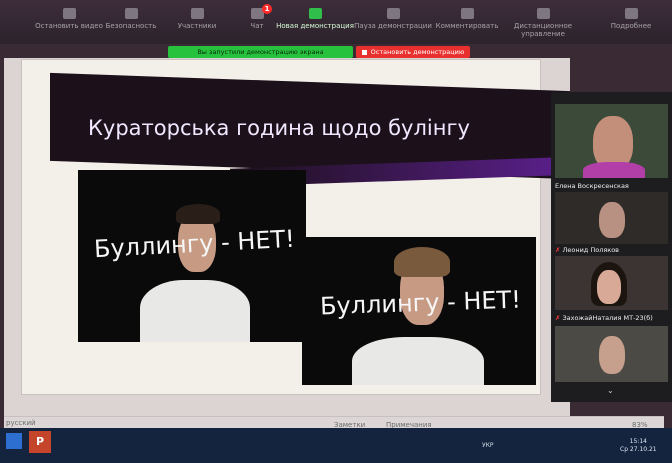 The height and width of the screenshot is (463, 672). I want to click on remote-control-button: Дистанционное управление, so click(543, 23).